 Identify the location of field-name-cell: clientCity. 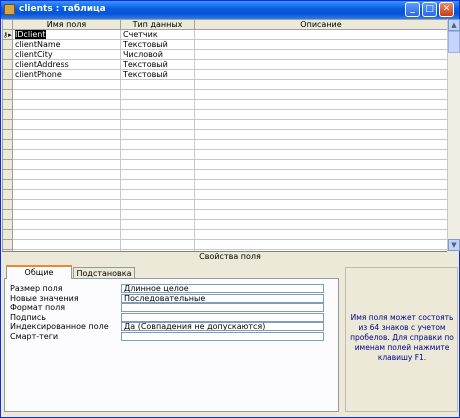
(66, 54).